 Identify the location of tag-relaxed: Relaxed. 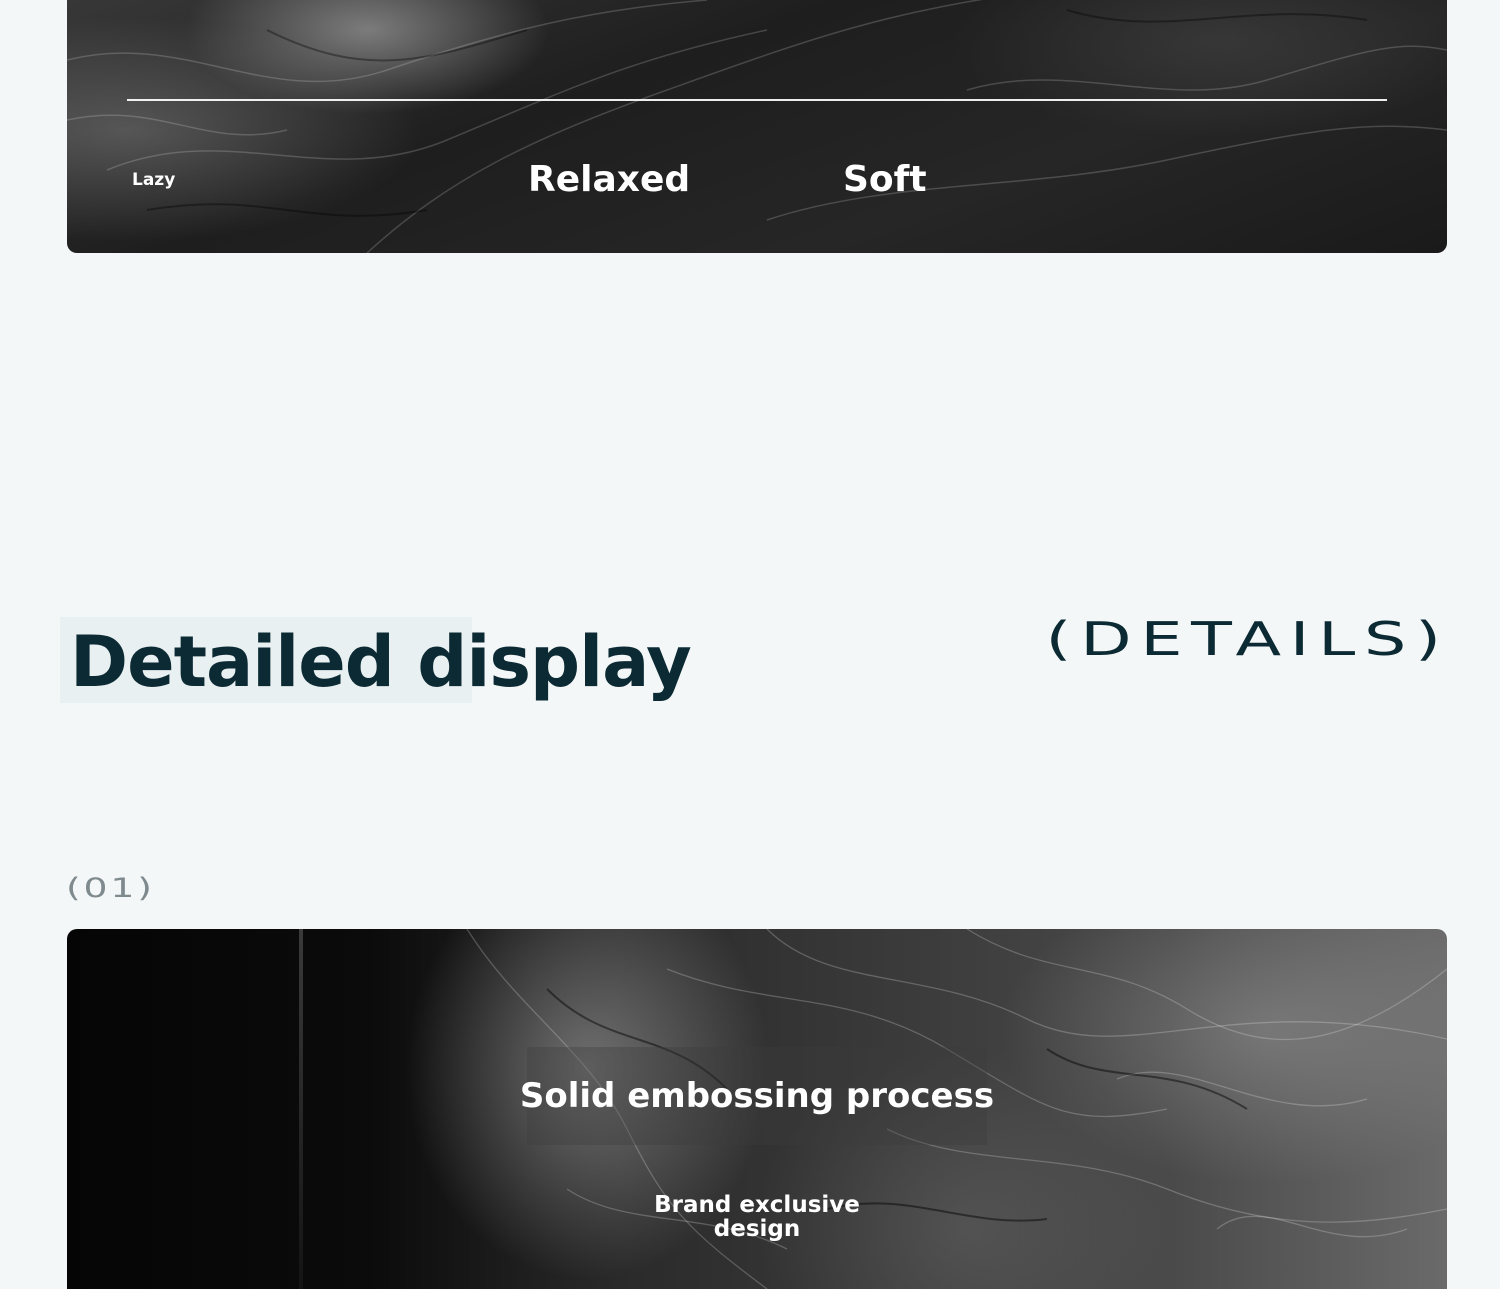
(609, 179).